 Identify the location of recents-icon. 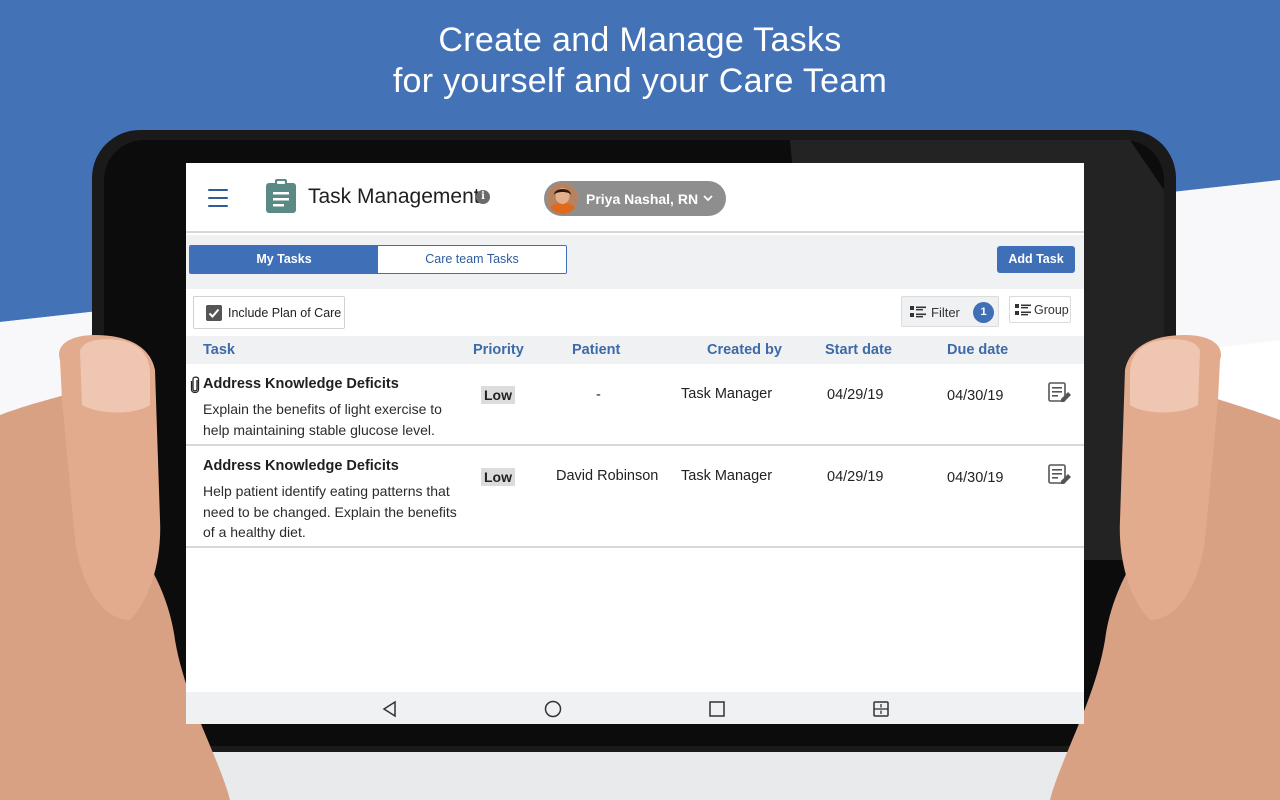
(717, 709).